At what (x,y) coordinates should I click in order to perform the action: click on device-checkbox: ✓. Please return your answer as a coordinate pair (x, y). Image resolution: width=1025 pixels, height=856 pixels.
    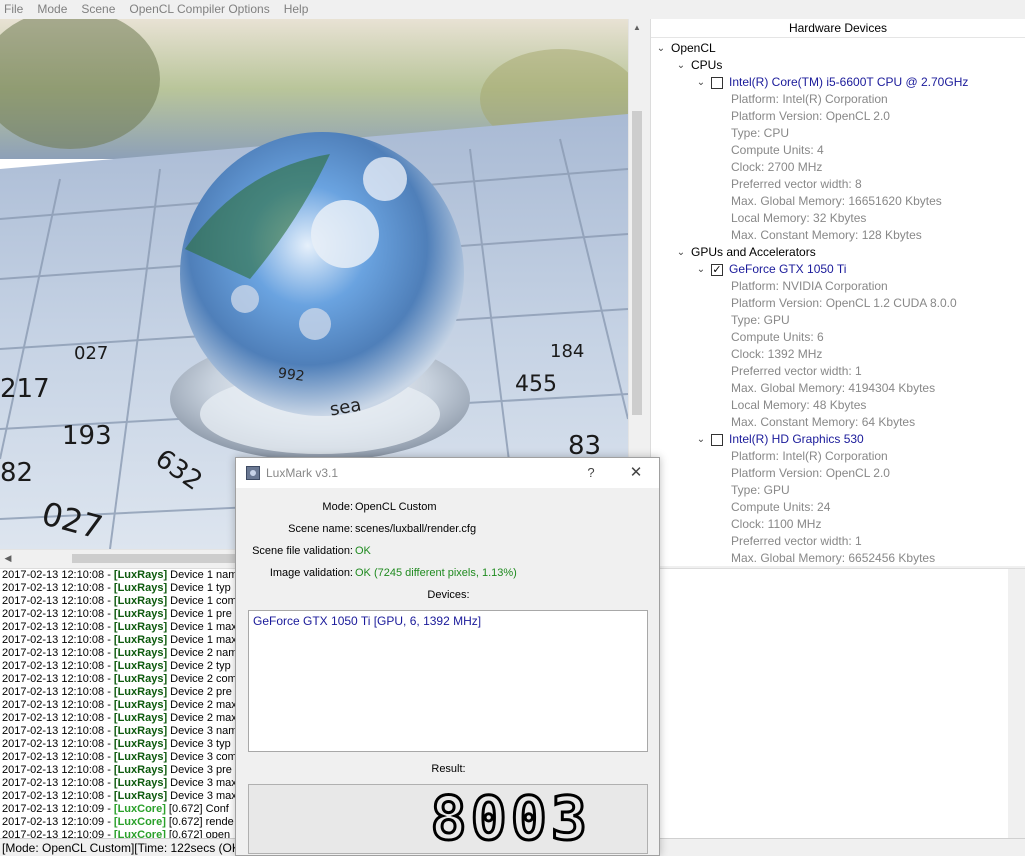
    Looking at the image, I should click on (717, 270).